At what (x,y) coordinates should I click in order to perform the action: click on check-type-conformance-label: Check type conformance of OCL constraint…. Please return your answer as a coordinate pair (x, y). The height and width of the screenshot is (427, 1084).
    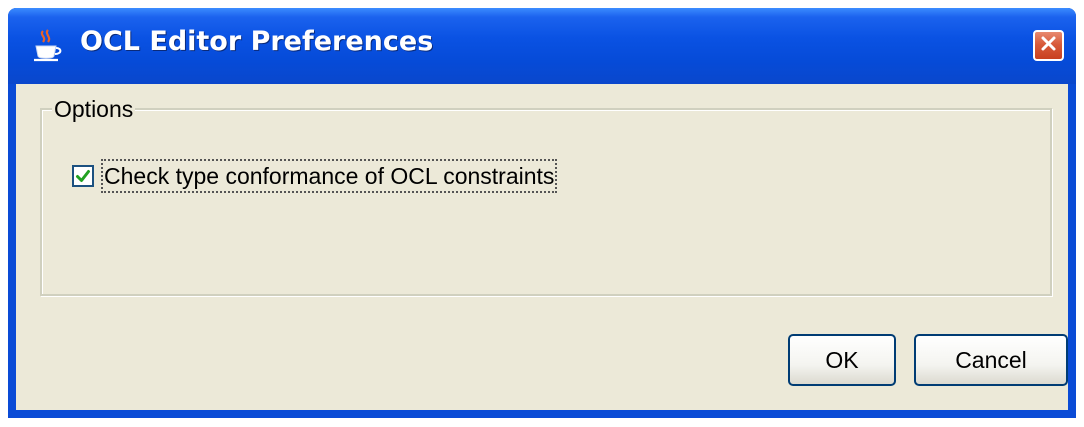
    Looking at the image, I should click on (329, 176).